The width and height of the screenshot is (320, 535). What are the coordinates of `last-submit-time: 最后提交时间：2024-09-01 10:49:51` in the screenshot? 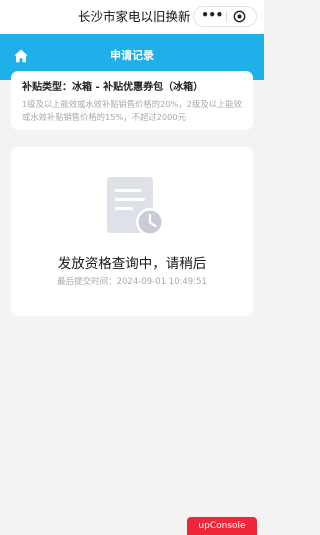 It's located at (132, 282).